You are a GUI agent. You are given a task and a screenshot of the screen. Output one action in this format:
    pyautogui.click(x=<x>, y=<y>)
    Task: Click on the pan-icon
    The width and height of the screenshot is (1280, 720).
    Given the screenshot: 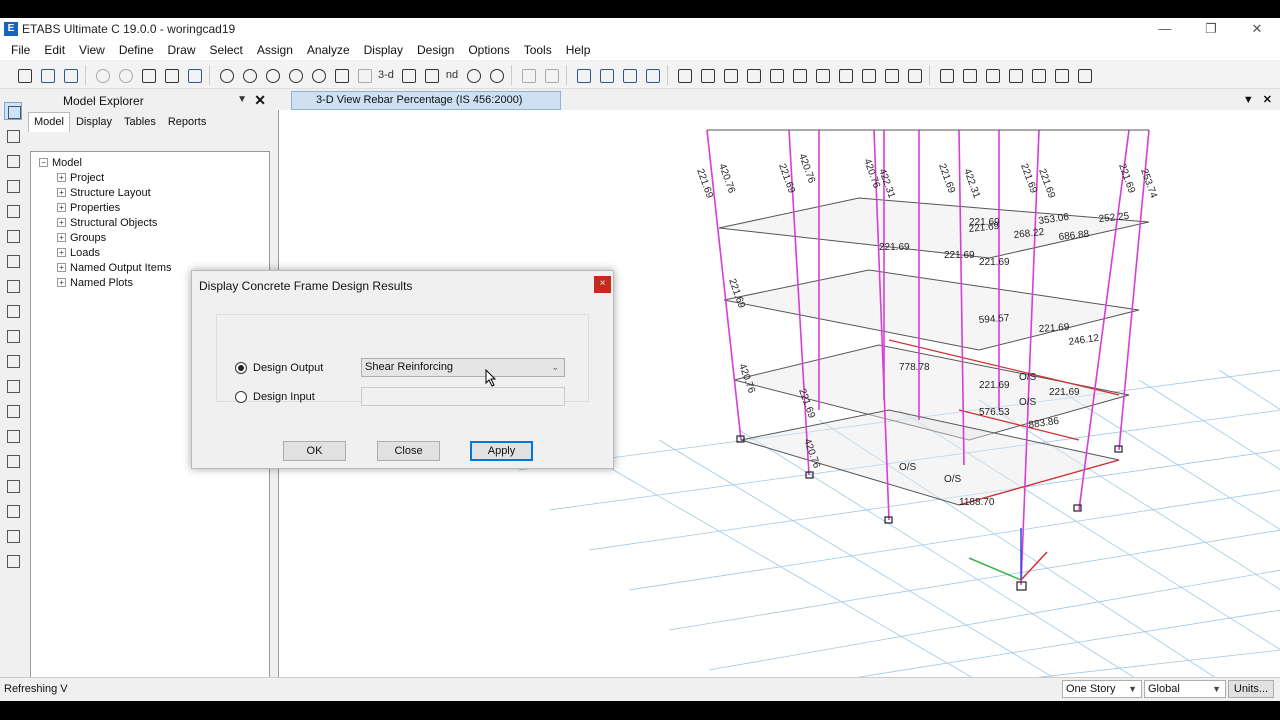 What is the action you would take?
    pyautogui.click(x=341, y=75)
    